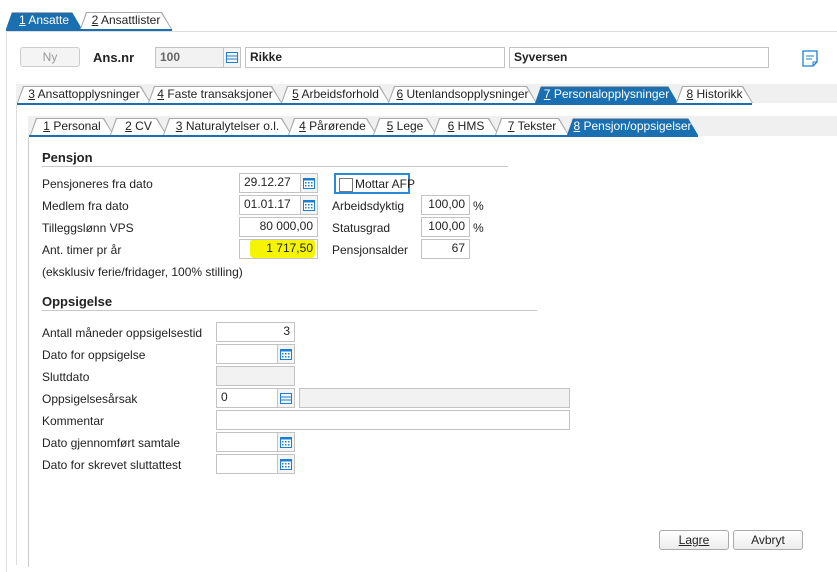 The height and width of the screenshot is (572, 837). What do you see at coordinates (714, 94) in the screenshot?
I see `tab-historikk: 8 Historikk` at bounding box center [714, 94].